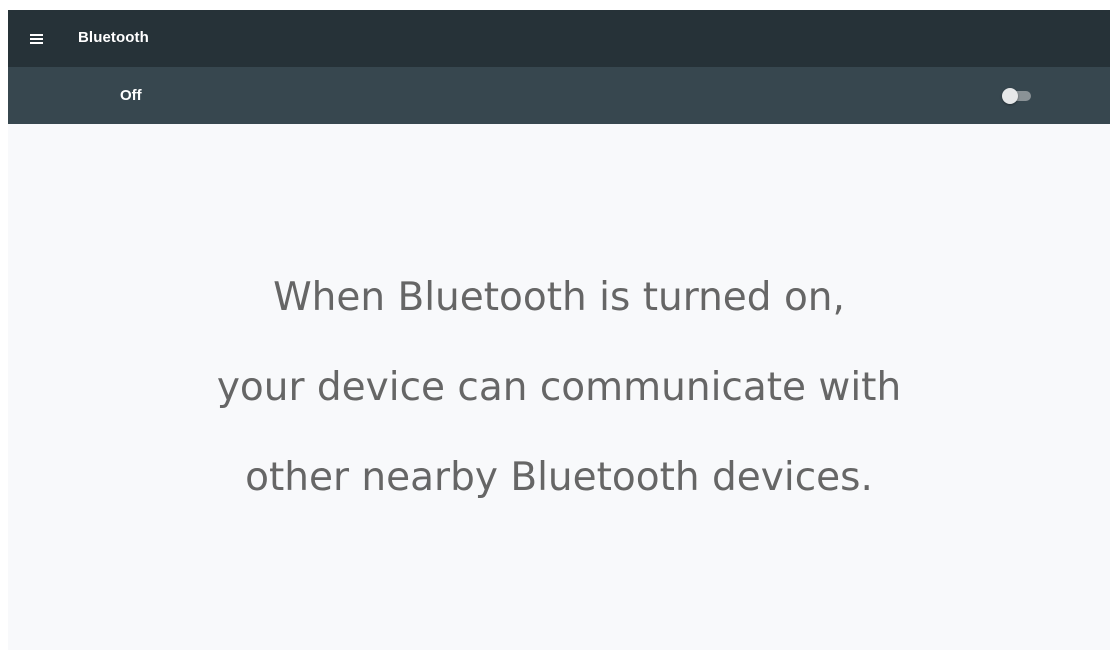  I want to click on toggle-thumb, so click(1010, 96).